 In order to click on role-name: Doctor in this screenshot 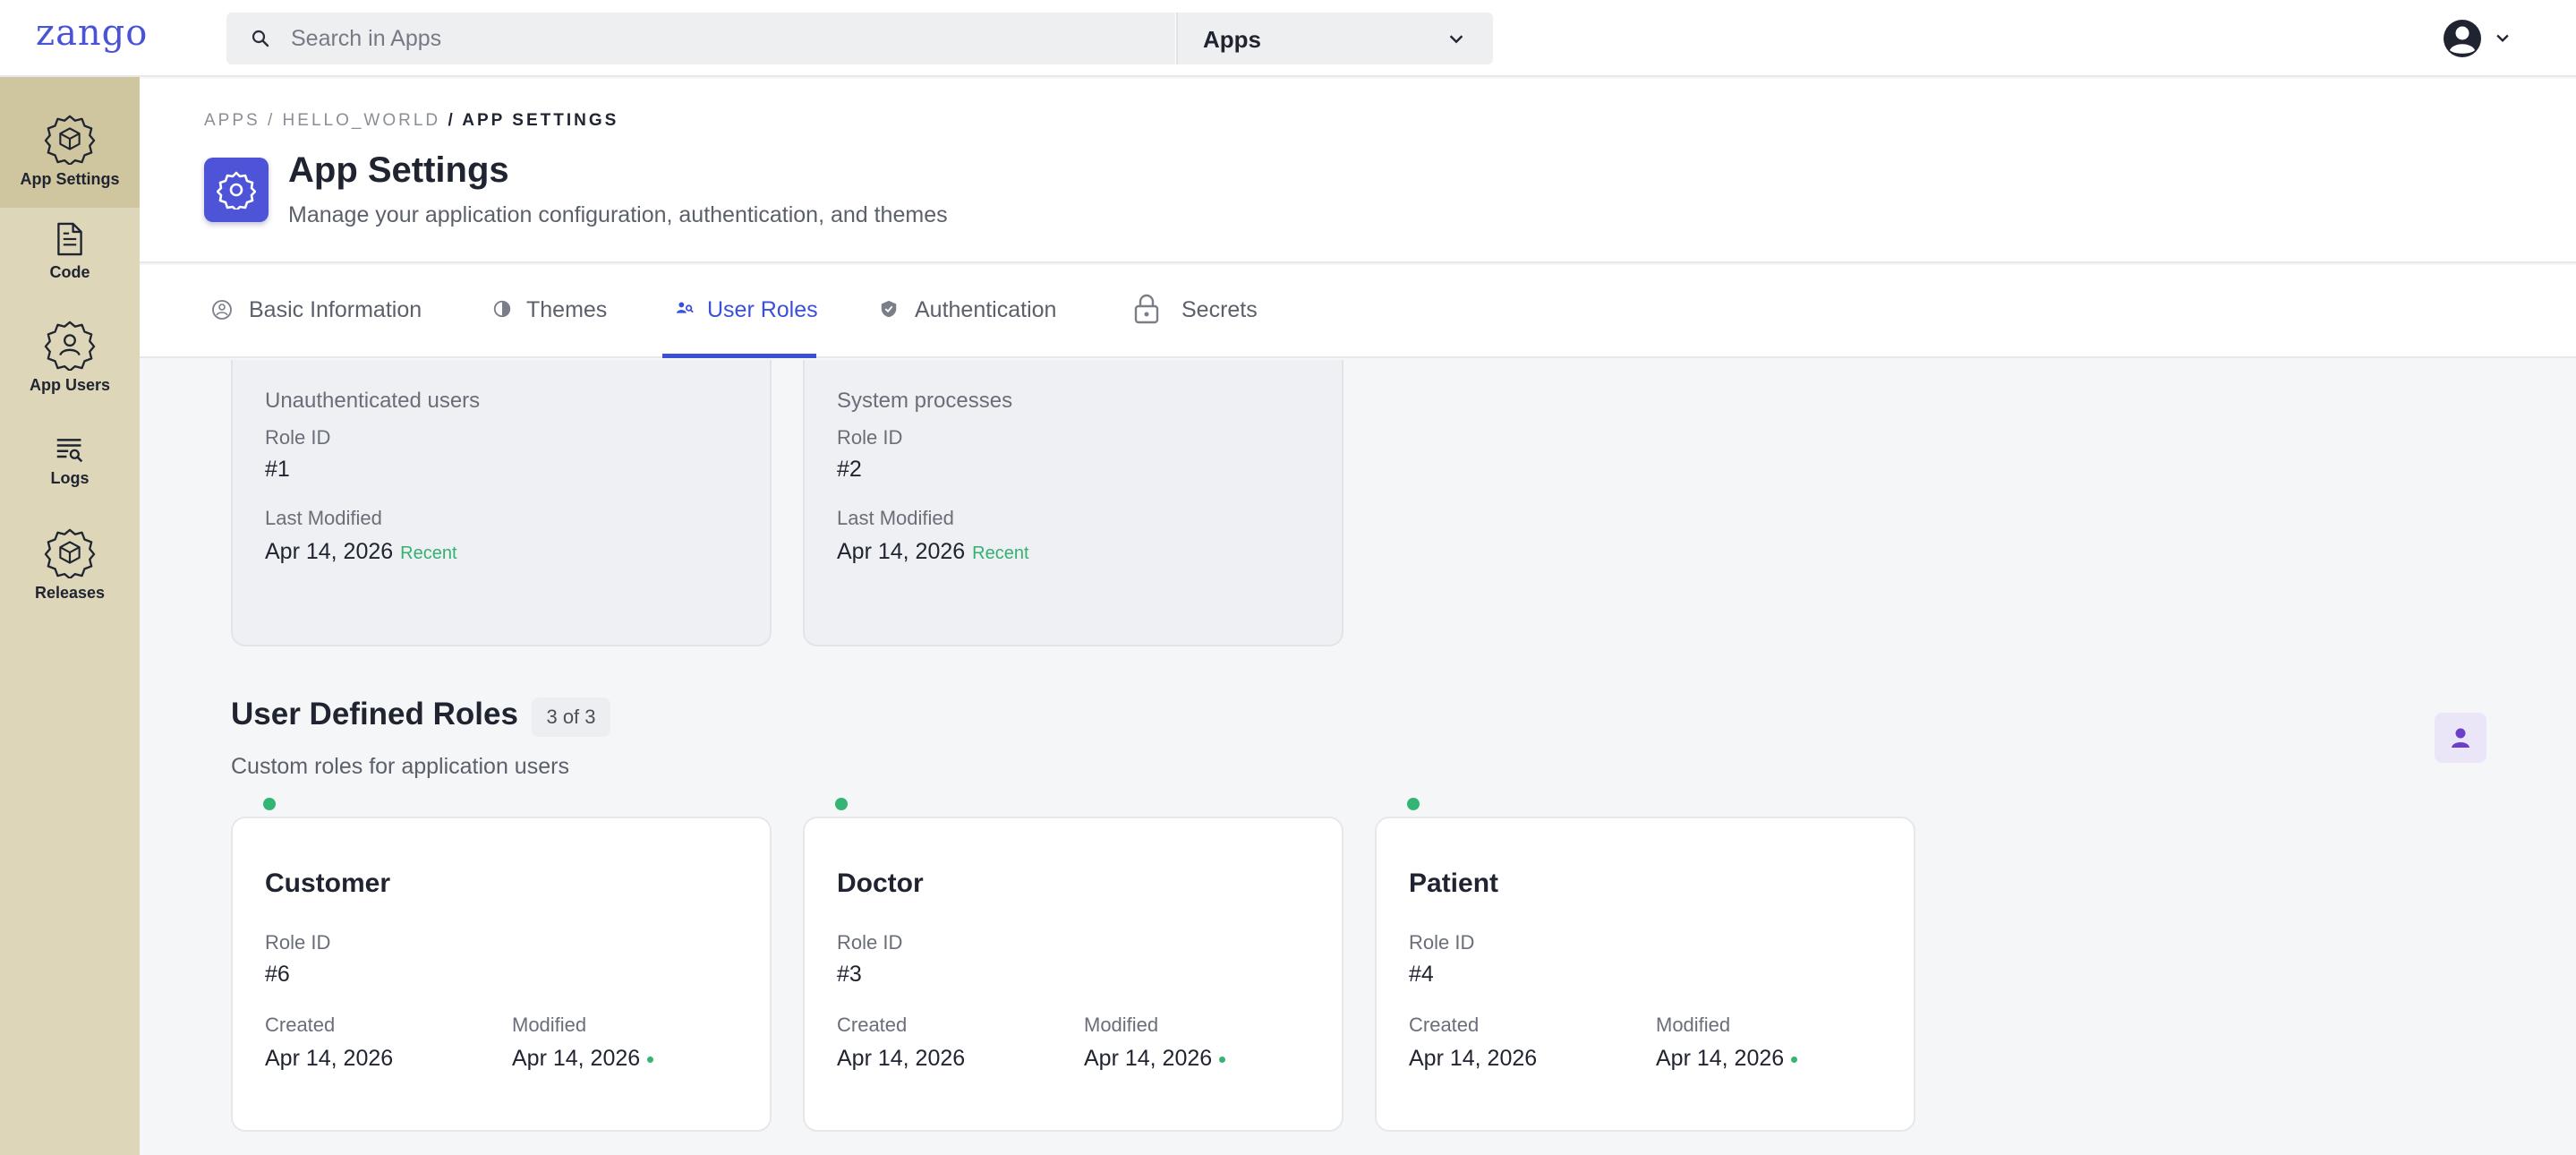, I will do `click(880, 883)`.